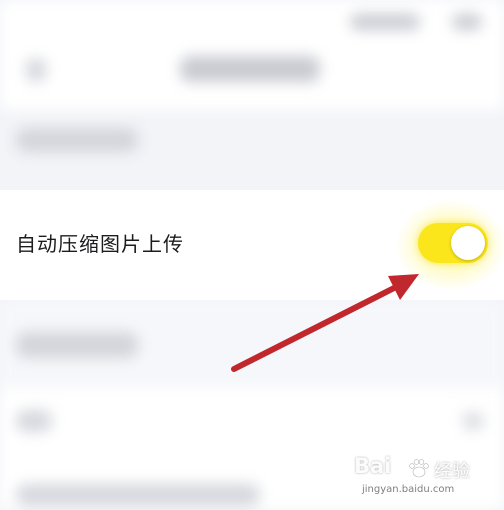 This screenshot has height=510, width=504. What do you see at coordinates (325, 323) in the screenshot?
I see `annotation-arrow-icon` at bounding box center [325, 323].